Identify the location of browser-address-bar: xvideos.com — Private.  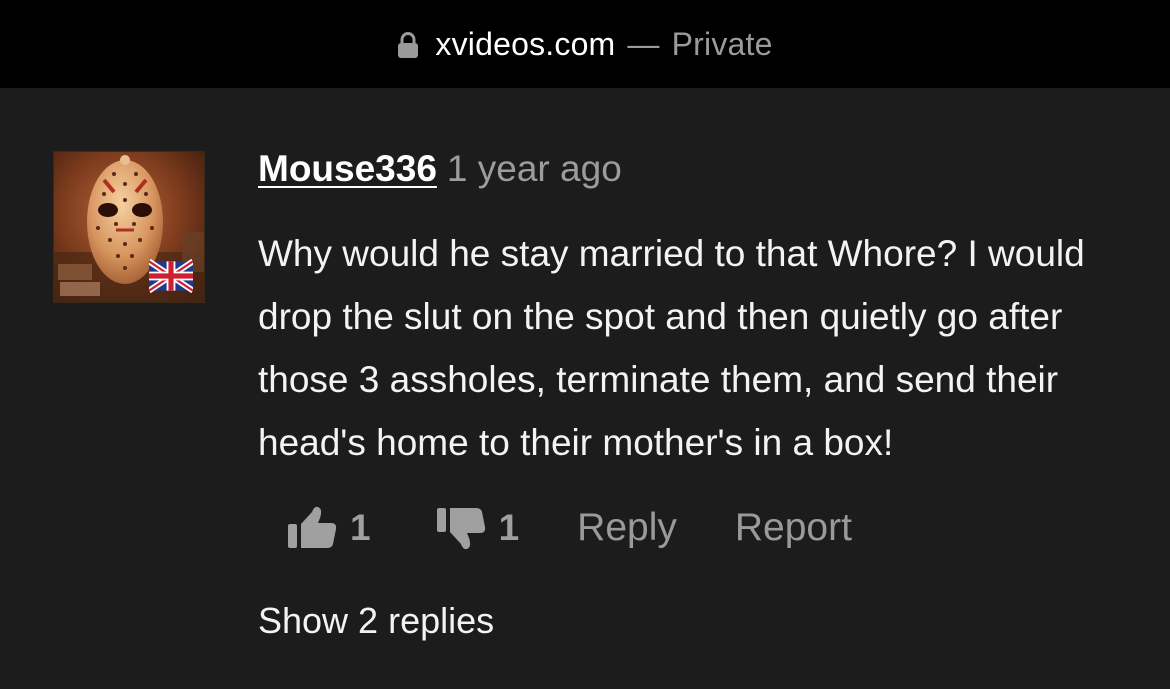
(585, 44).